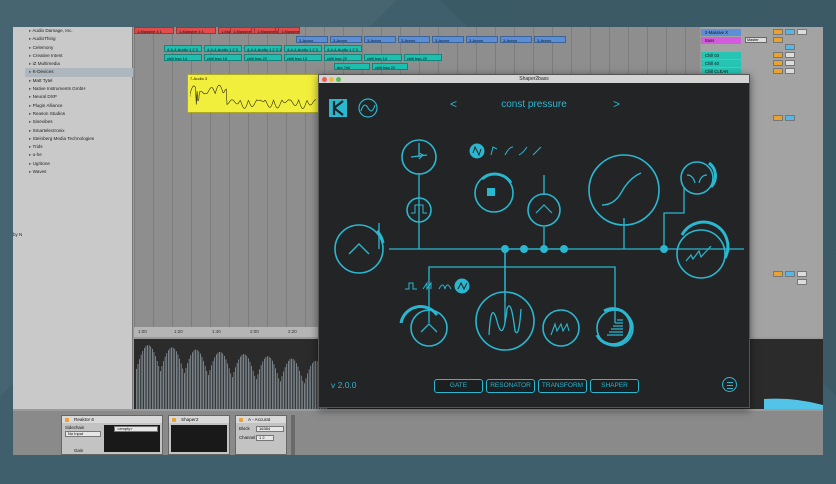  What do you see at coordinates (79, 139) in the screenshot?
I see `browser-item: Steinberg Media Technologies` at bounding box center [79, 139].